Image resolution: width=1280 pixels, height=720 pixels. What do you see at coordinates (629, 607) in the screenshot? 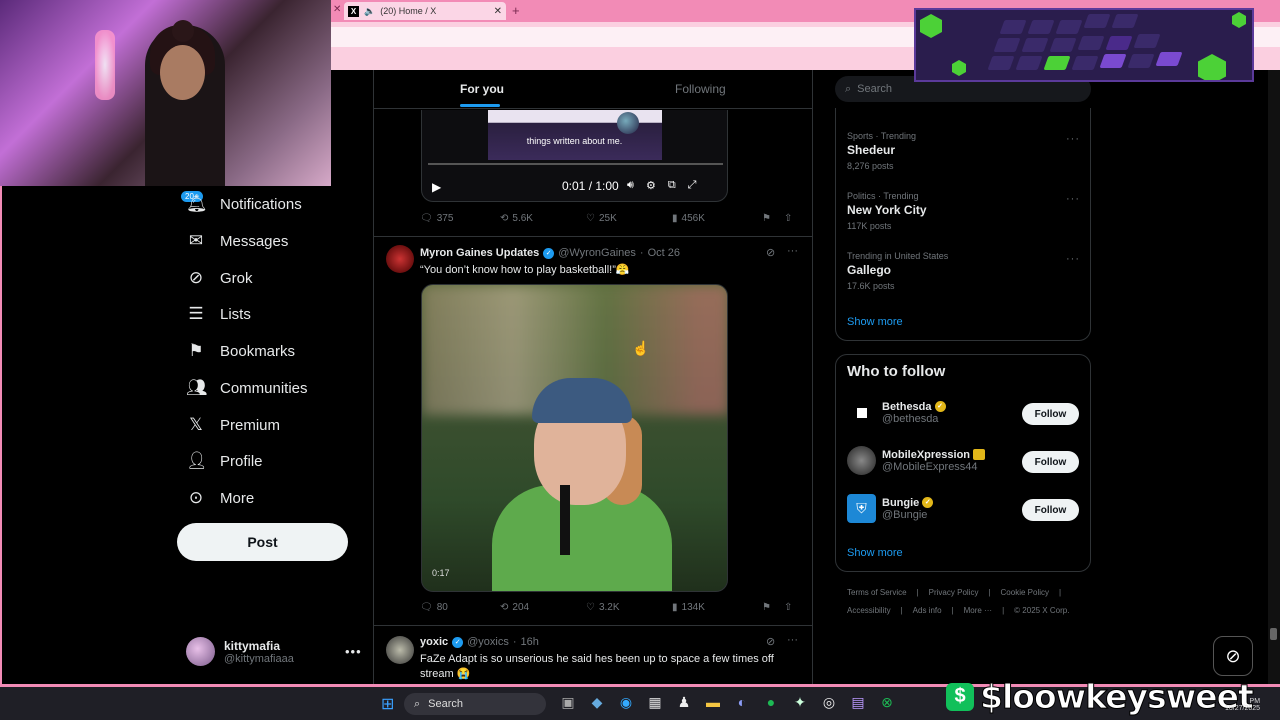
I see `like-button: ♡ 3.2K` at bounding box center [629, 607].